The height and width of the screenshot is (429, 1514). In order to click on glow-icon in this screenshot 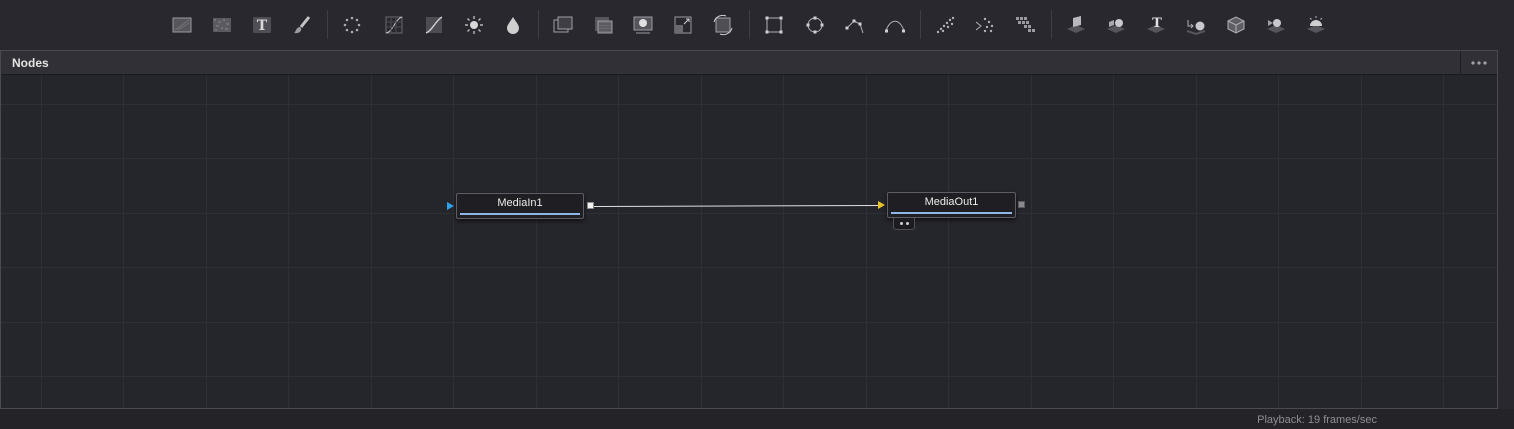, I will do `click(474, 25)`.